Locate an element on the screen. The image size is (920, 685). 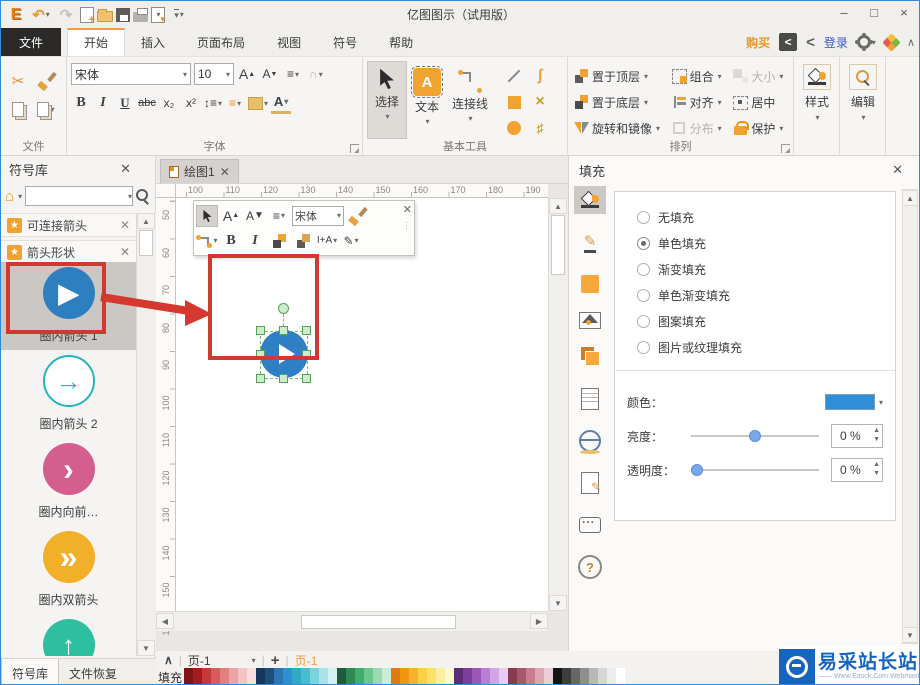
connector-tool-button: 连接线 ▾ is located at coordinates (470, 100).